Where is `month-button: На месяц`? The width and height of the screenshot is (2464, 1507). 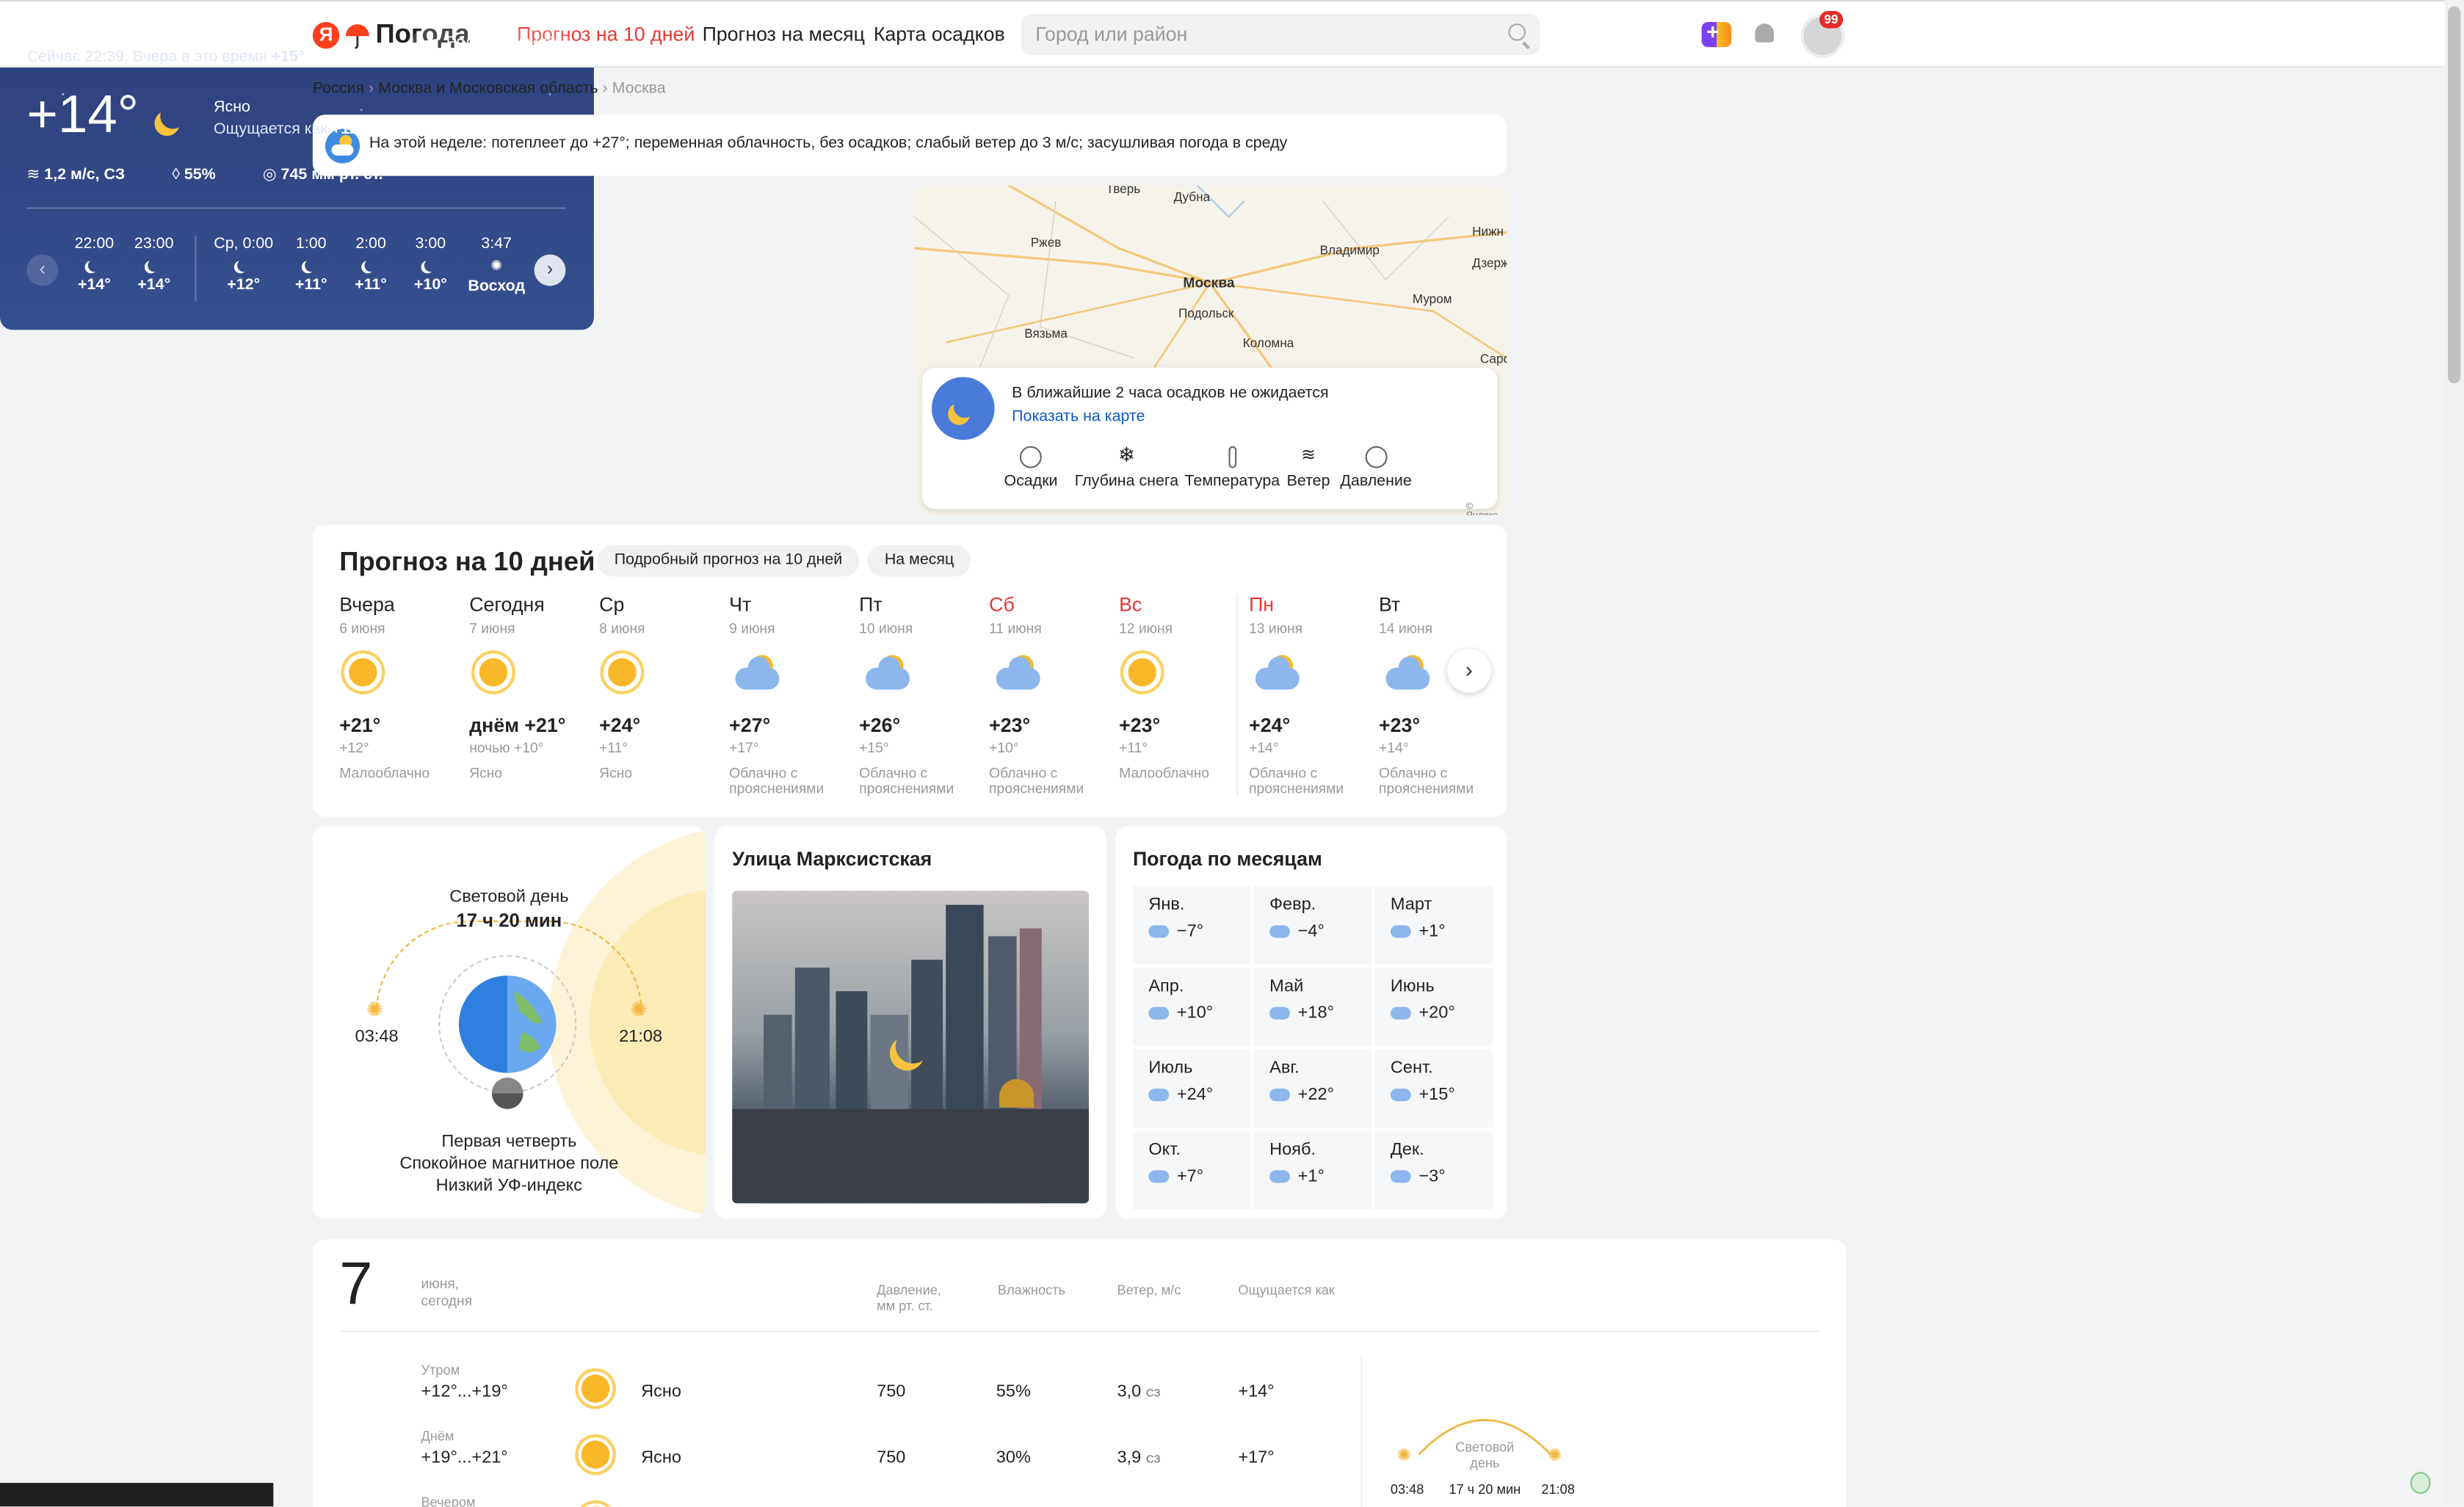 month-button: На месяц is located at coordinates (919, 561).